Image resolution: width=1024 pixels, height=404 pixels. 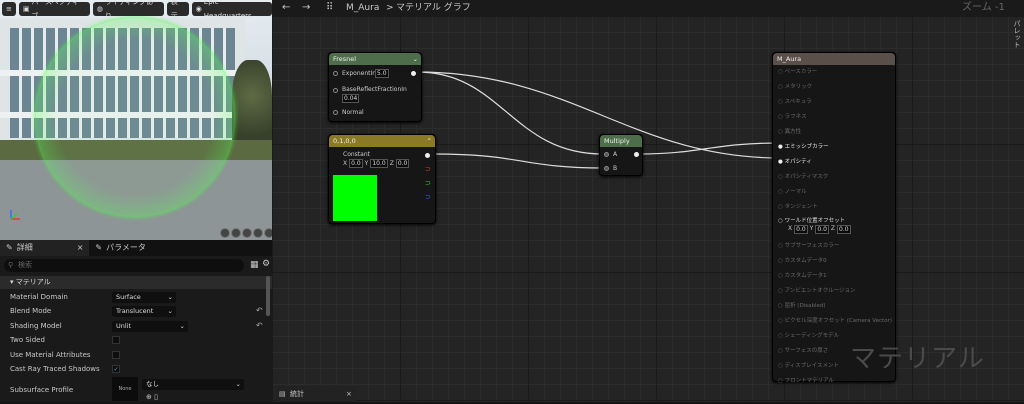 What do you see at coordinates (621, 155) in the screenshot?
I see `multiply-node: Multiply A B` at bounding box center [621, 155].